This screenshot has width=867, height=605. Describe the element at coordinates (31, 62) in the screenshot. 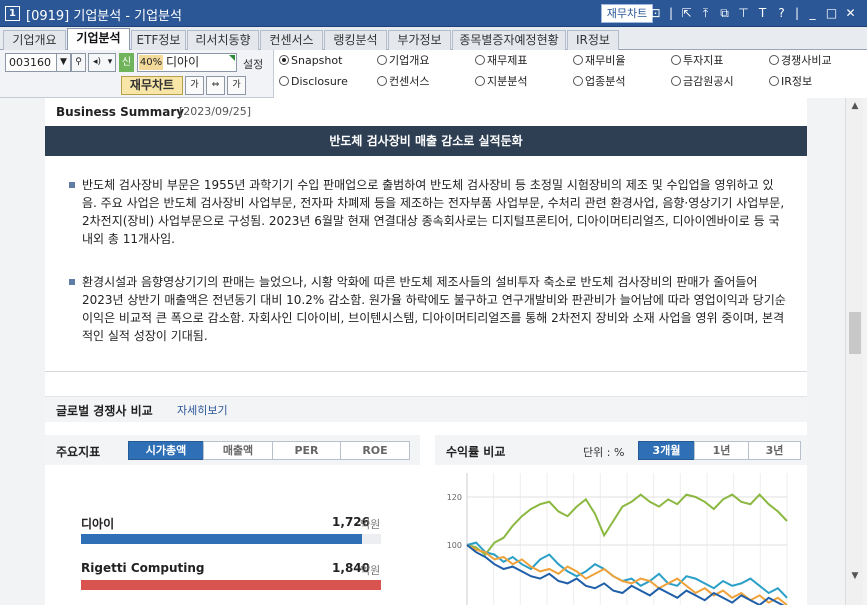

I see `stock-code-input: 003160` at that location.